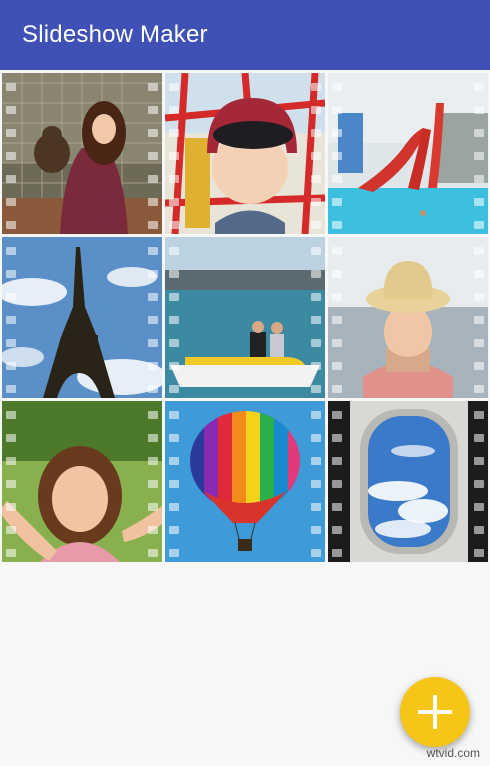  I want to click on photo-tile-pedal-boat, so click(245, 317).